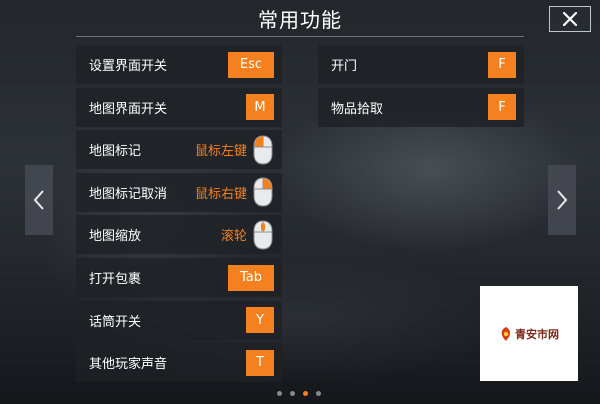 The width and height of the screenshot is (600, 404). Describe the element at coordinates (357, 109) in the screenshot. I see `keybind-label: 物品拾取` at that location.